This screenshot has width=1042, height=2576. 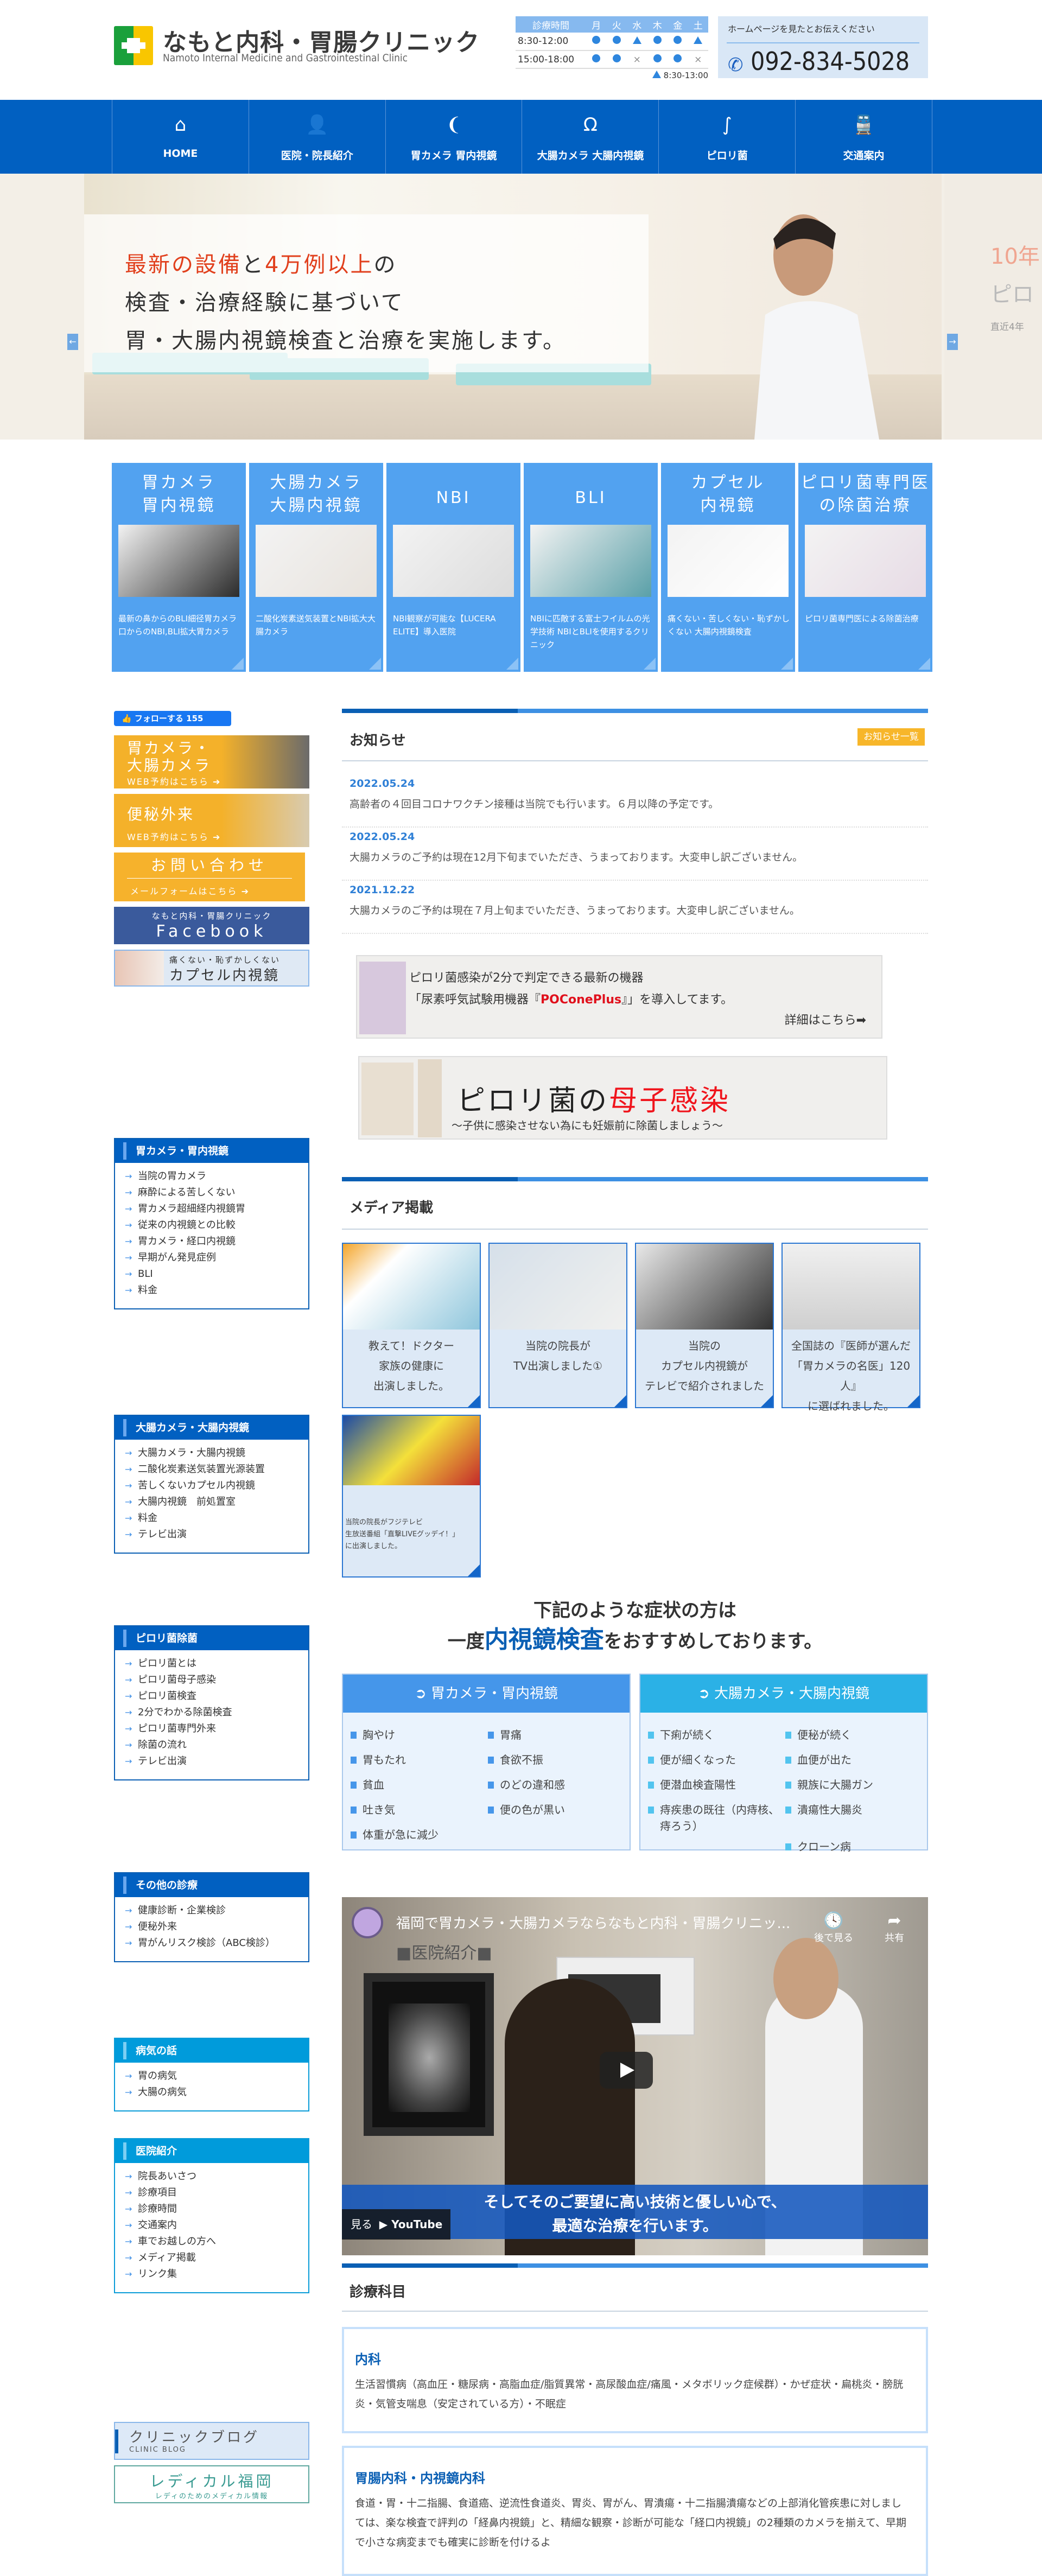 What do you see at coordinates (727, 137) in the screenshot?
I see `nav-item-4: ∫ ピロリ菌` at bounding box center [727, 137].